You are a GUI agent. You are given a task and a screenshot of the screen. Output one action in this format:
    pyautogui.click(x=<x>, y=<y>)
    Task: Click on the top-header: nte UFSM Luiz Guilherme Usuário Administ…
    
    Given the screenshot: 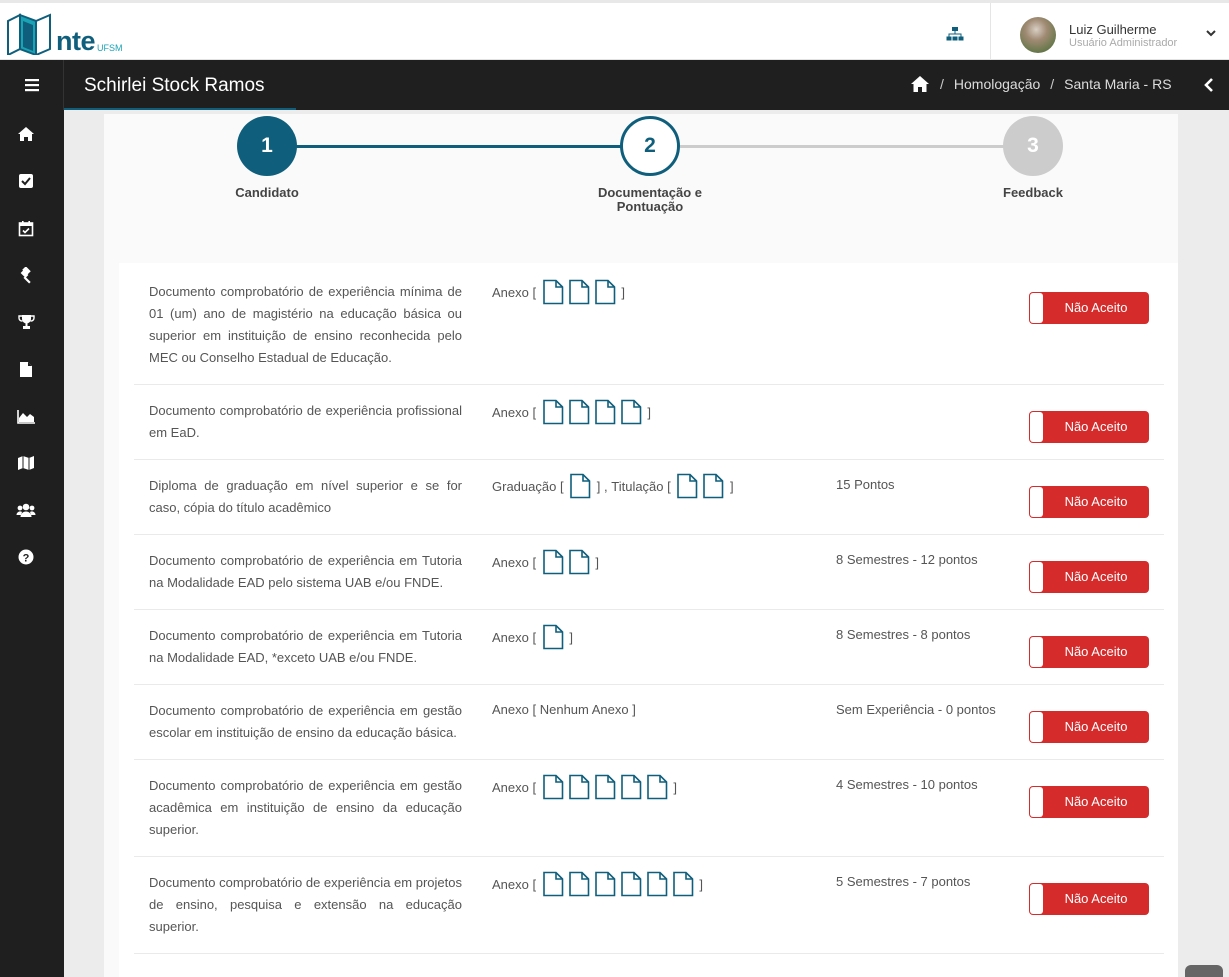 What is the action you would take?
    pyautogui.click(x=614, y=30)
    